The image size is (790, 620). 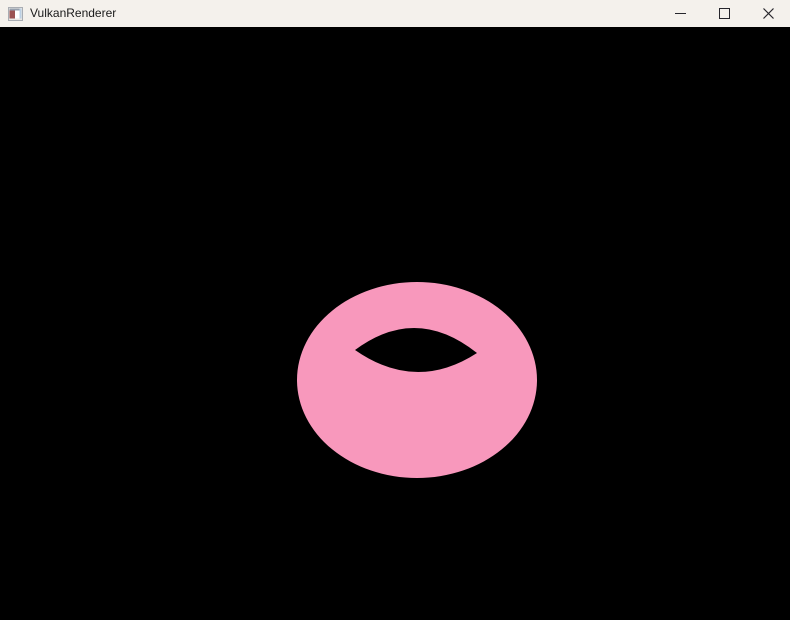 I want to click on close-icon, so click(x=768, y=13).